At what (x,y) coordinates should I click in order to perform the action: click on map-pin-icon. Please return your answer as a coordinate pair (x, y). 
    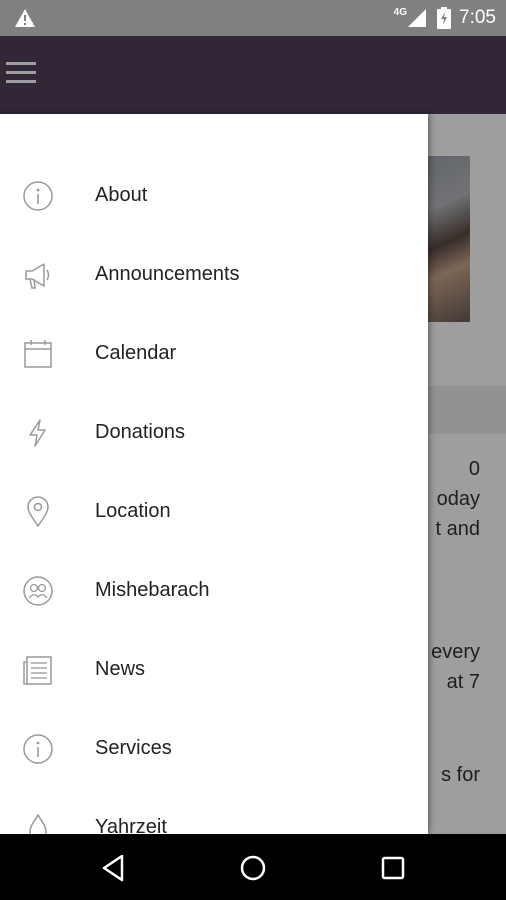
    Looking at the image, I should click on (38, 512).